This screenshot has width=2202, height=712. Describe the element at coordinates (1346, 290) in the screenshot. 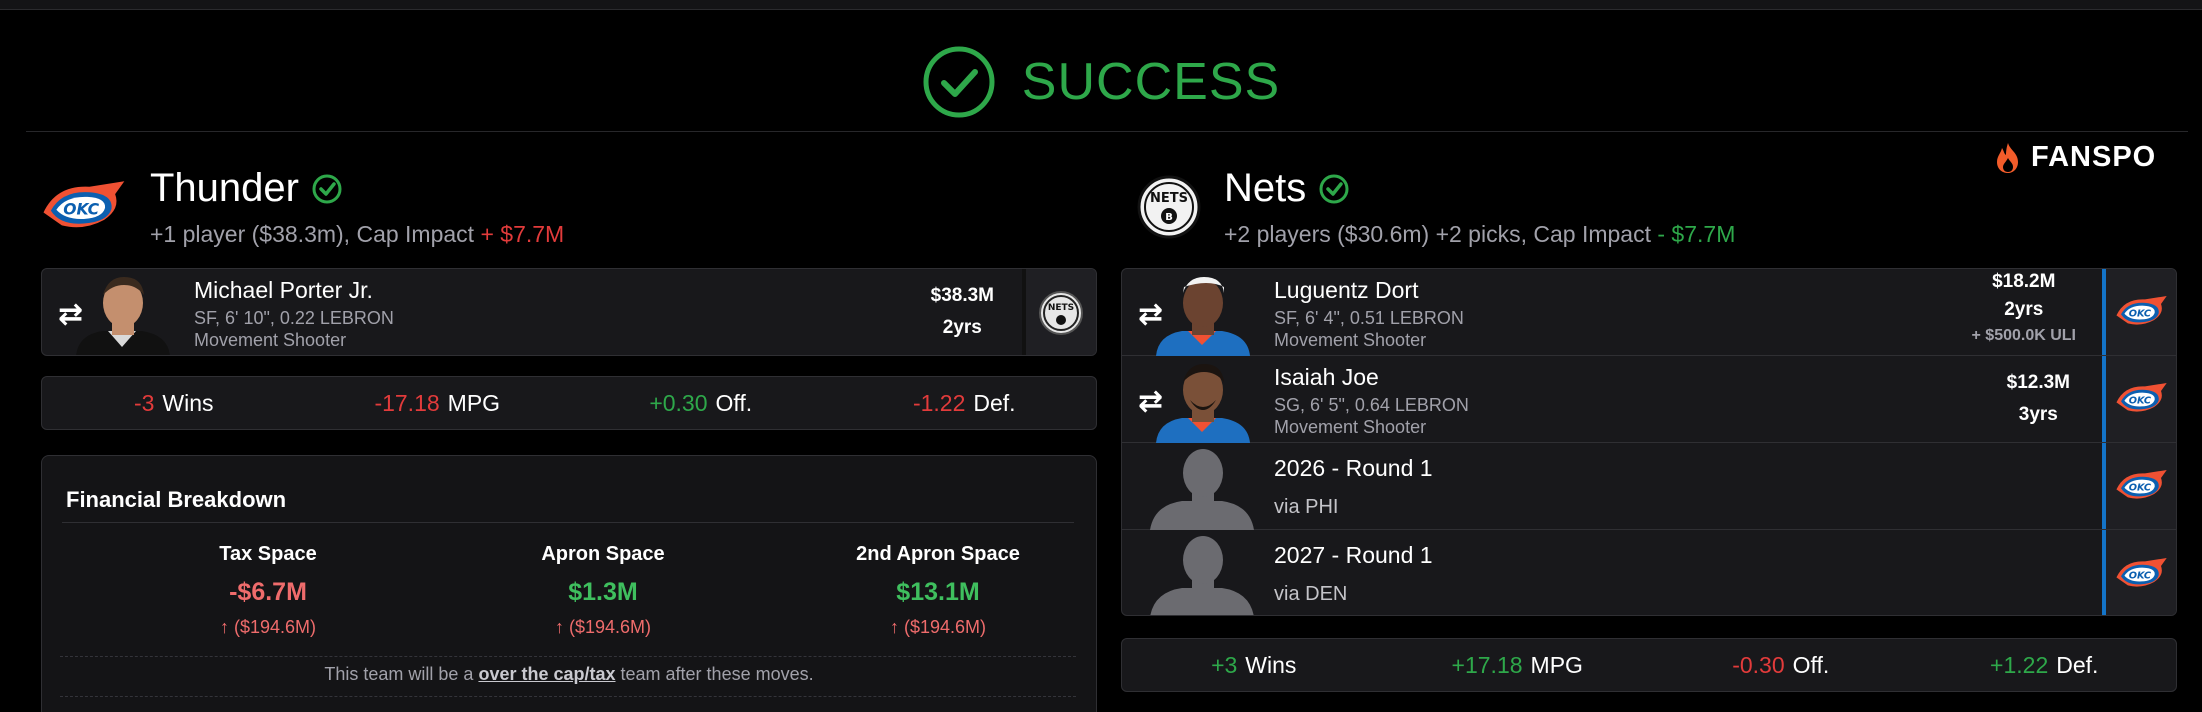

I see `player-name: Luguentz Dort` at that location.